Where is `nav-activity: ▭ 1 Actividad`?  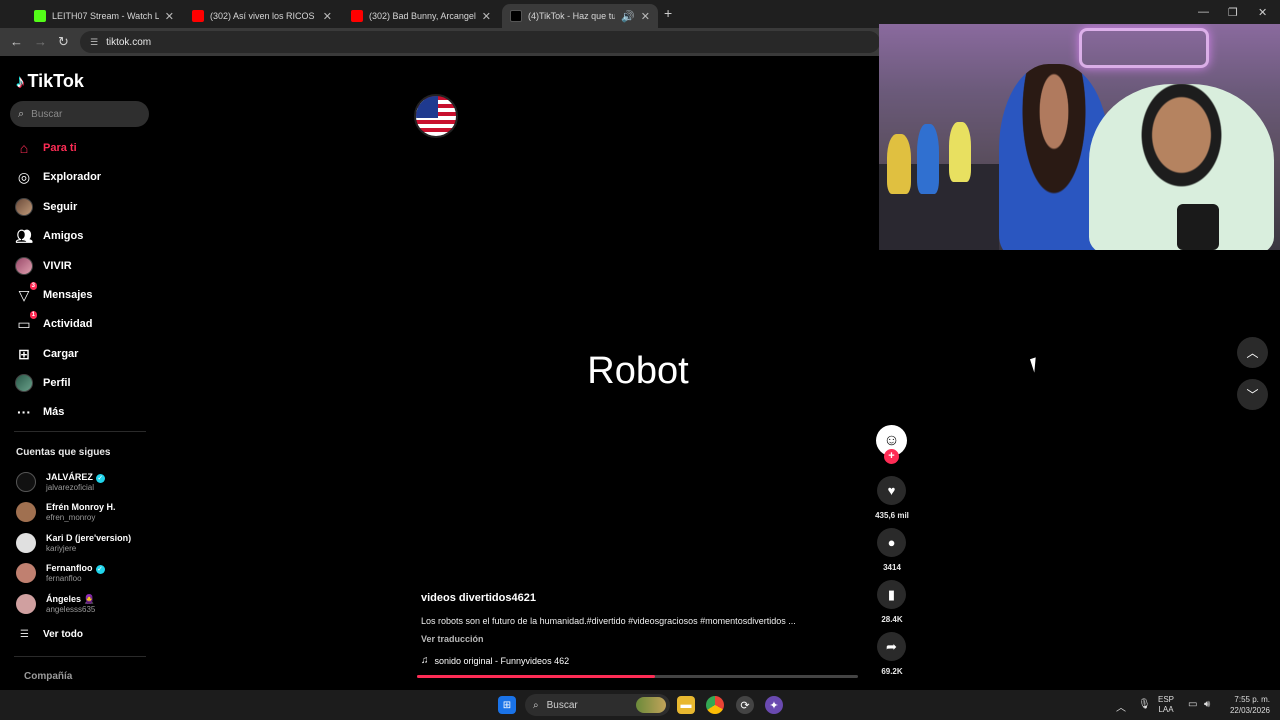
nav-activity: ▭ 1 Actividad is located at coordinates (53, 323).